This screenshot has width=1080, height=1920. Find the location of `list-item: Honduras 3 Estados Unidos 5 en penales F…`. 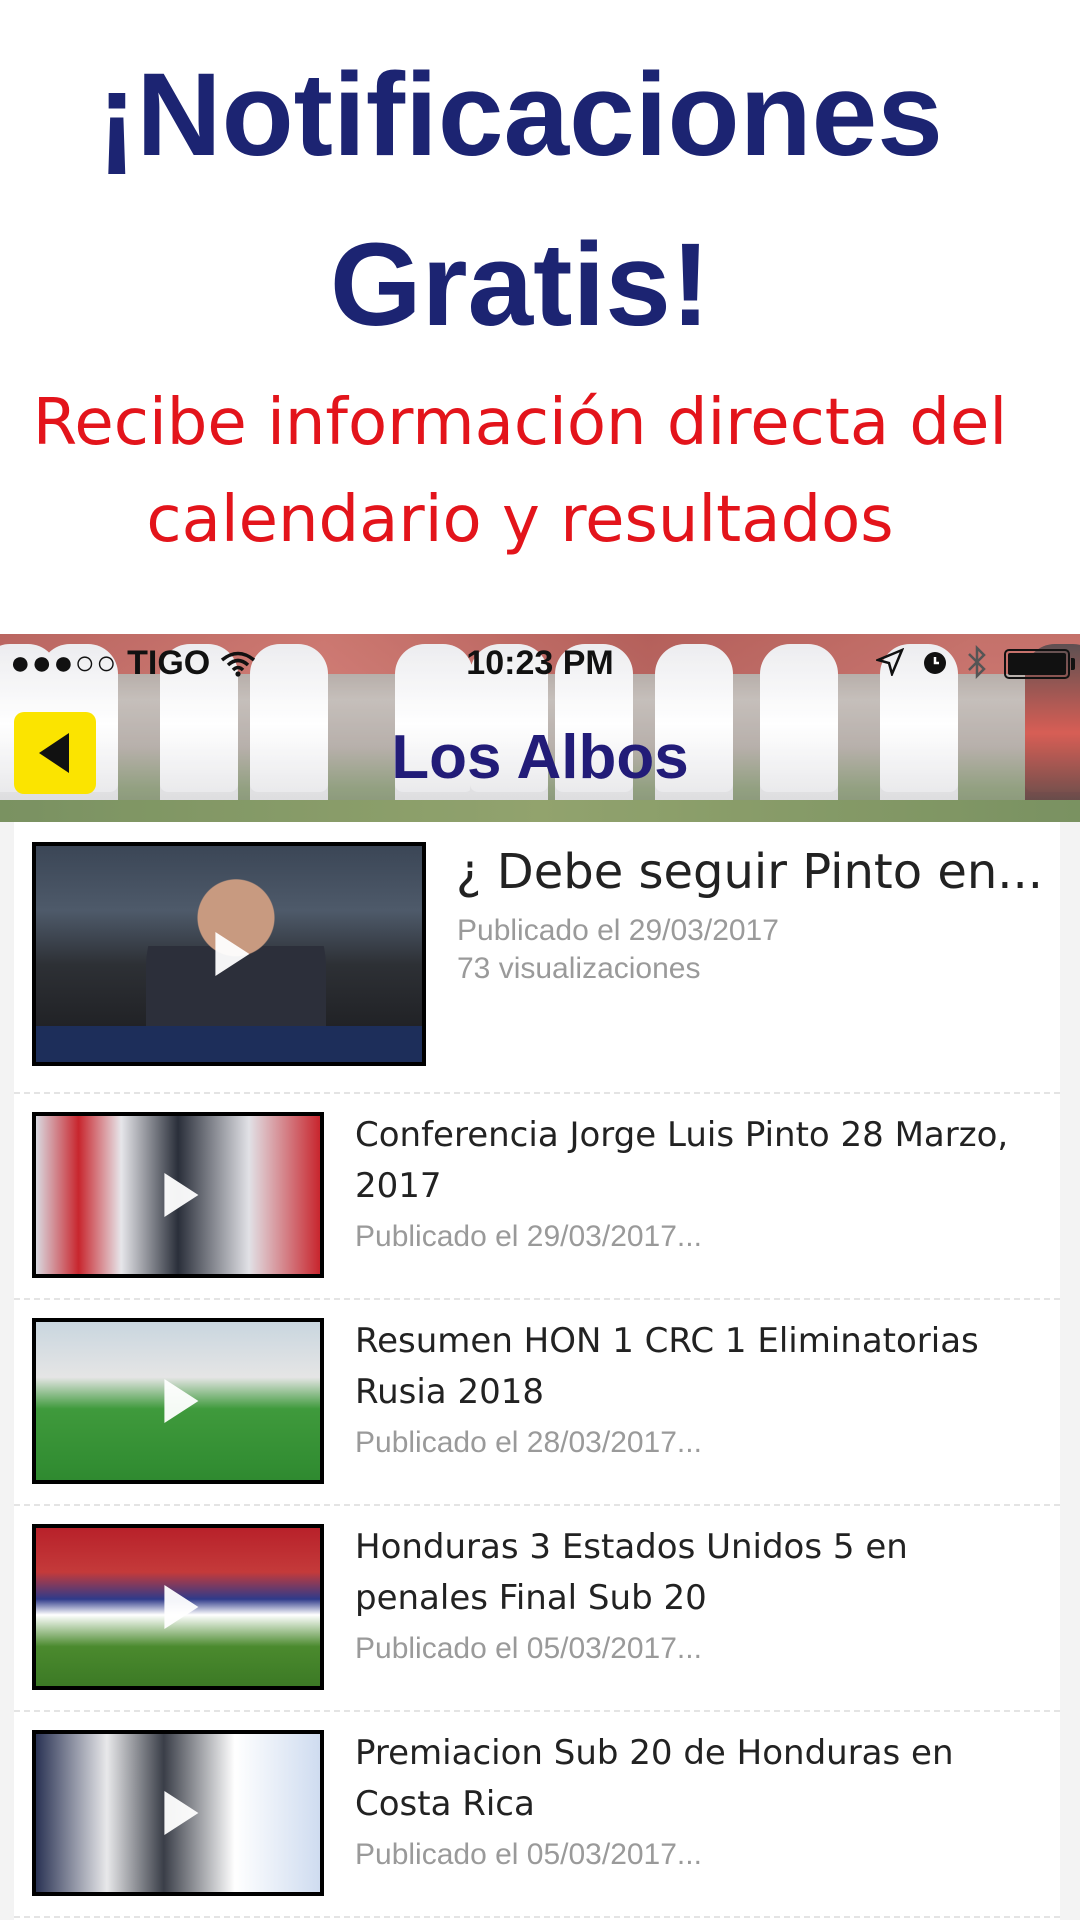

list-item: Honduras 3 Estados Unidos 5 en penales F… is located at coordinates (537, 1609).